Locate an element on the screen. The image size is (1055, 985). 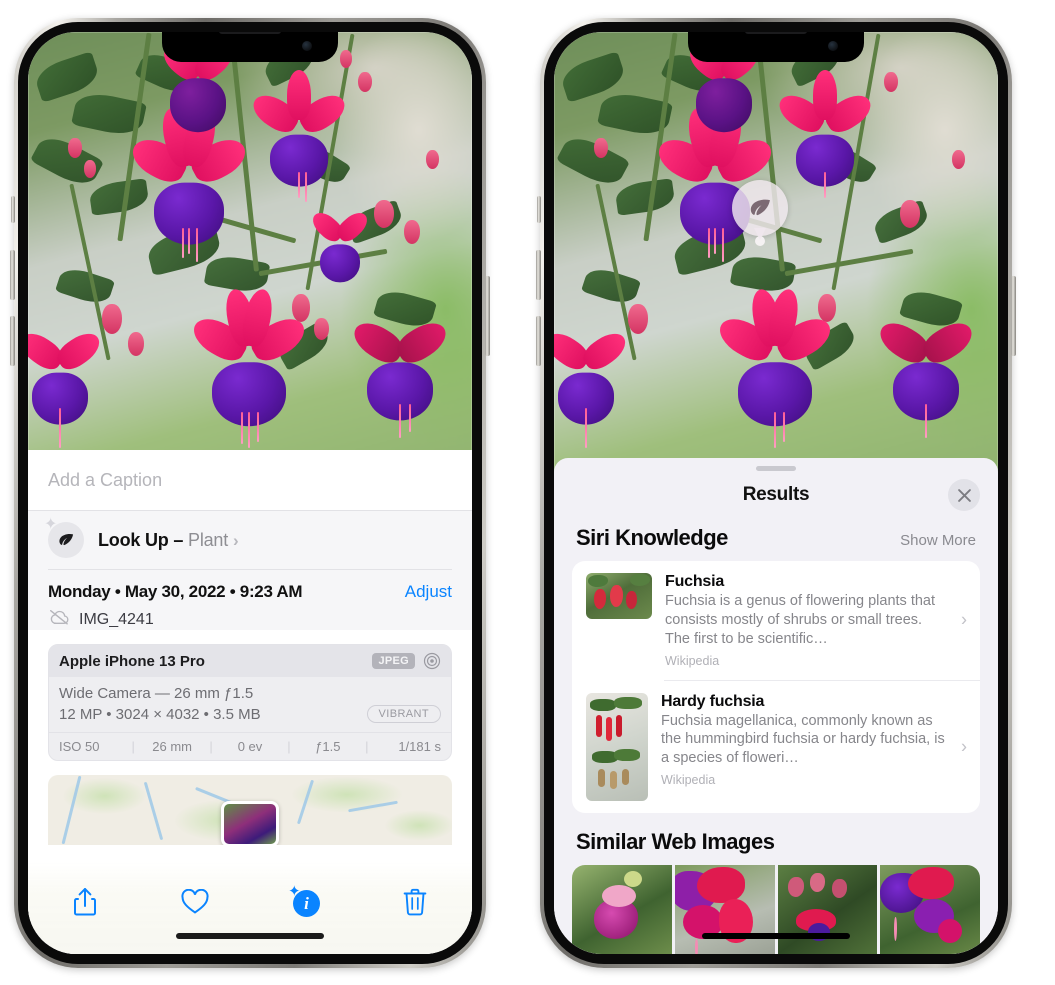
map-photo-pin is located at coordinates (250, 823).